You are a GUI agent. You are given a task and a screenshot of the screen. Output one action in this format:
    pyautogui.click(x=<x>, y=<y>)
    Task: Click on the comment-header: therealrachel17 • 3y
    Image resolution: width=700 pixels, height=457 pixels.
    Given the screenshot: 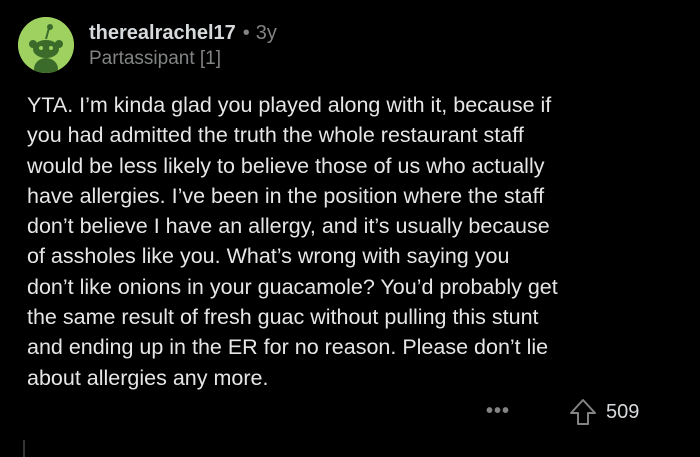 What is the action you would take?
    pyautogui.click(x=183, y=33)
    